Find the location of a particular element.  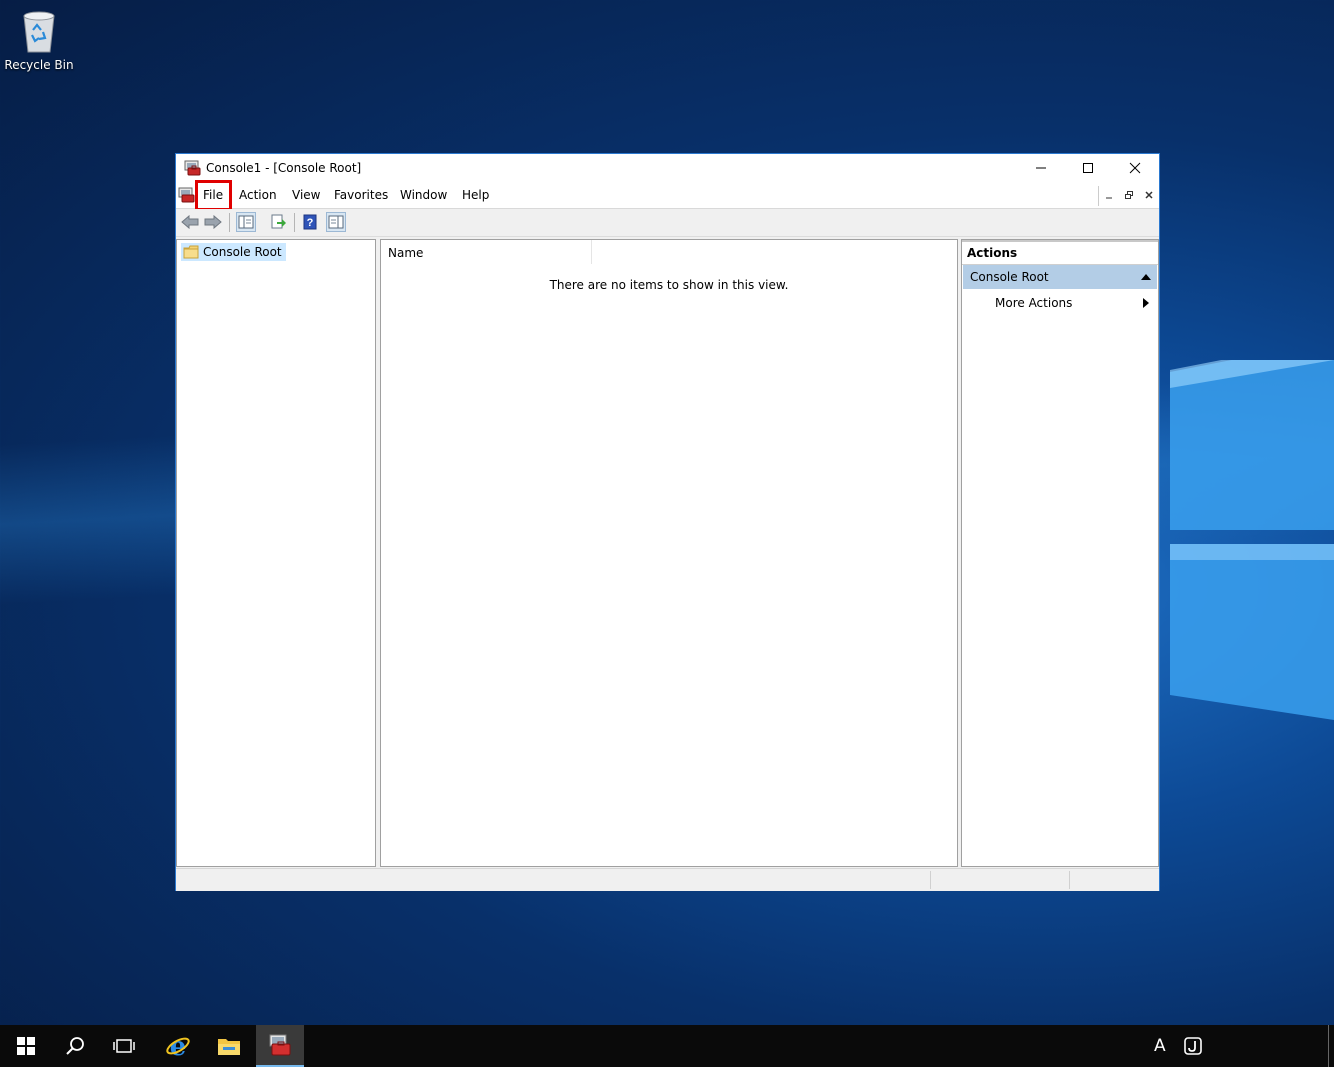

child-window-controls is located at coordinates (1128, 196).